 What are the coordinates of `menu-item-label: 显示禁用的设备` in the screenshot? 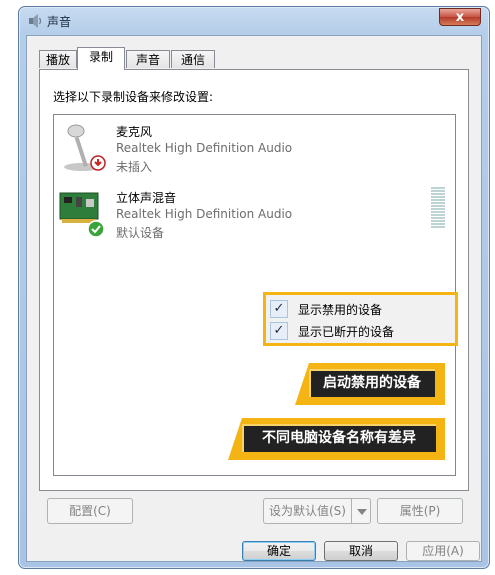 It's located at (340, 310).